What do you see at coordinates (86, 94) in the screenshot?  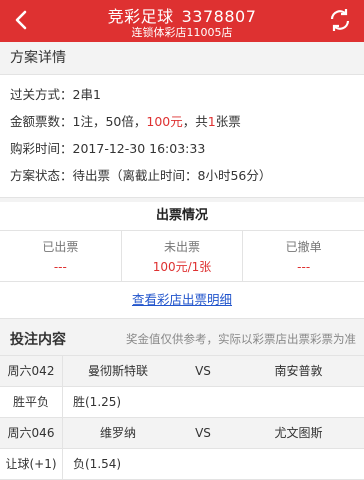 I see `pass-value: 2串1` at bounding box center [86, 94].